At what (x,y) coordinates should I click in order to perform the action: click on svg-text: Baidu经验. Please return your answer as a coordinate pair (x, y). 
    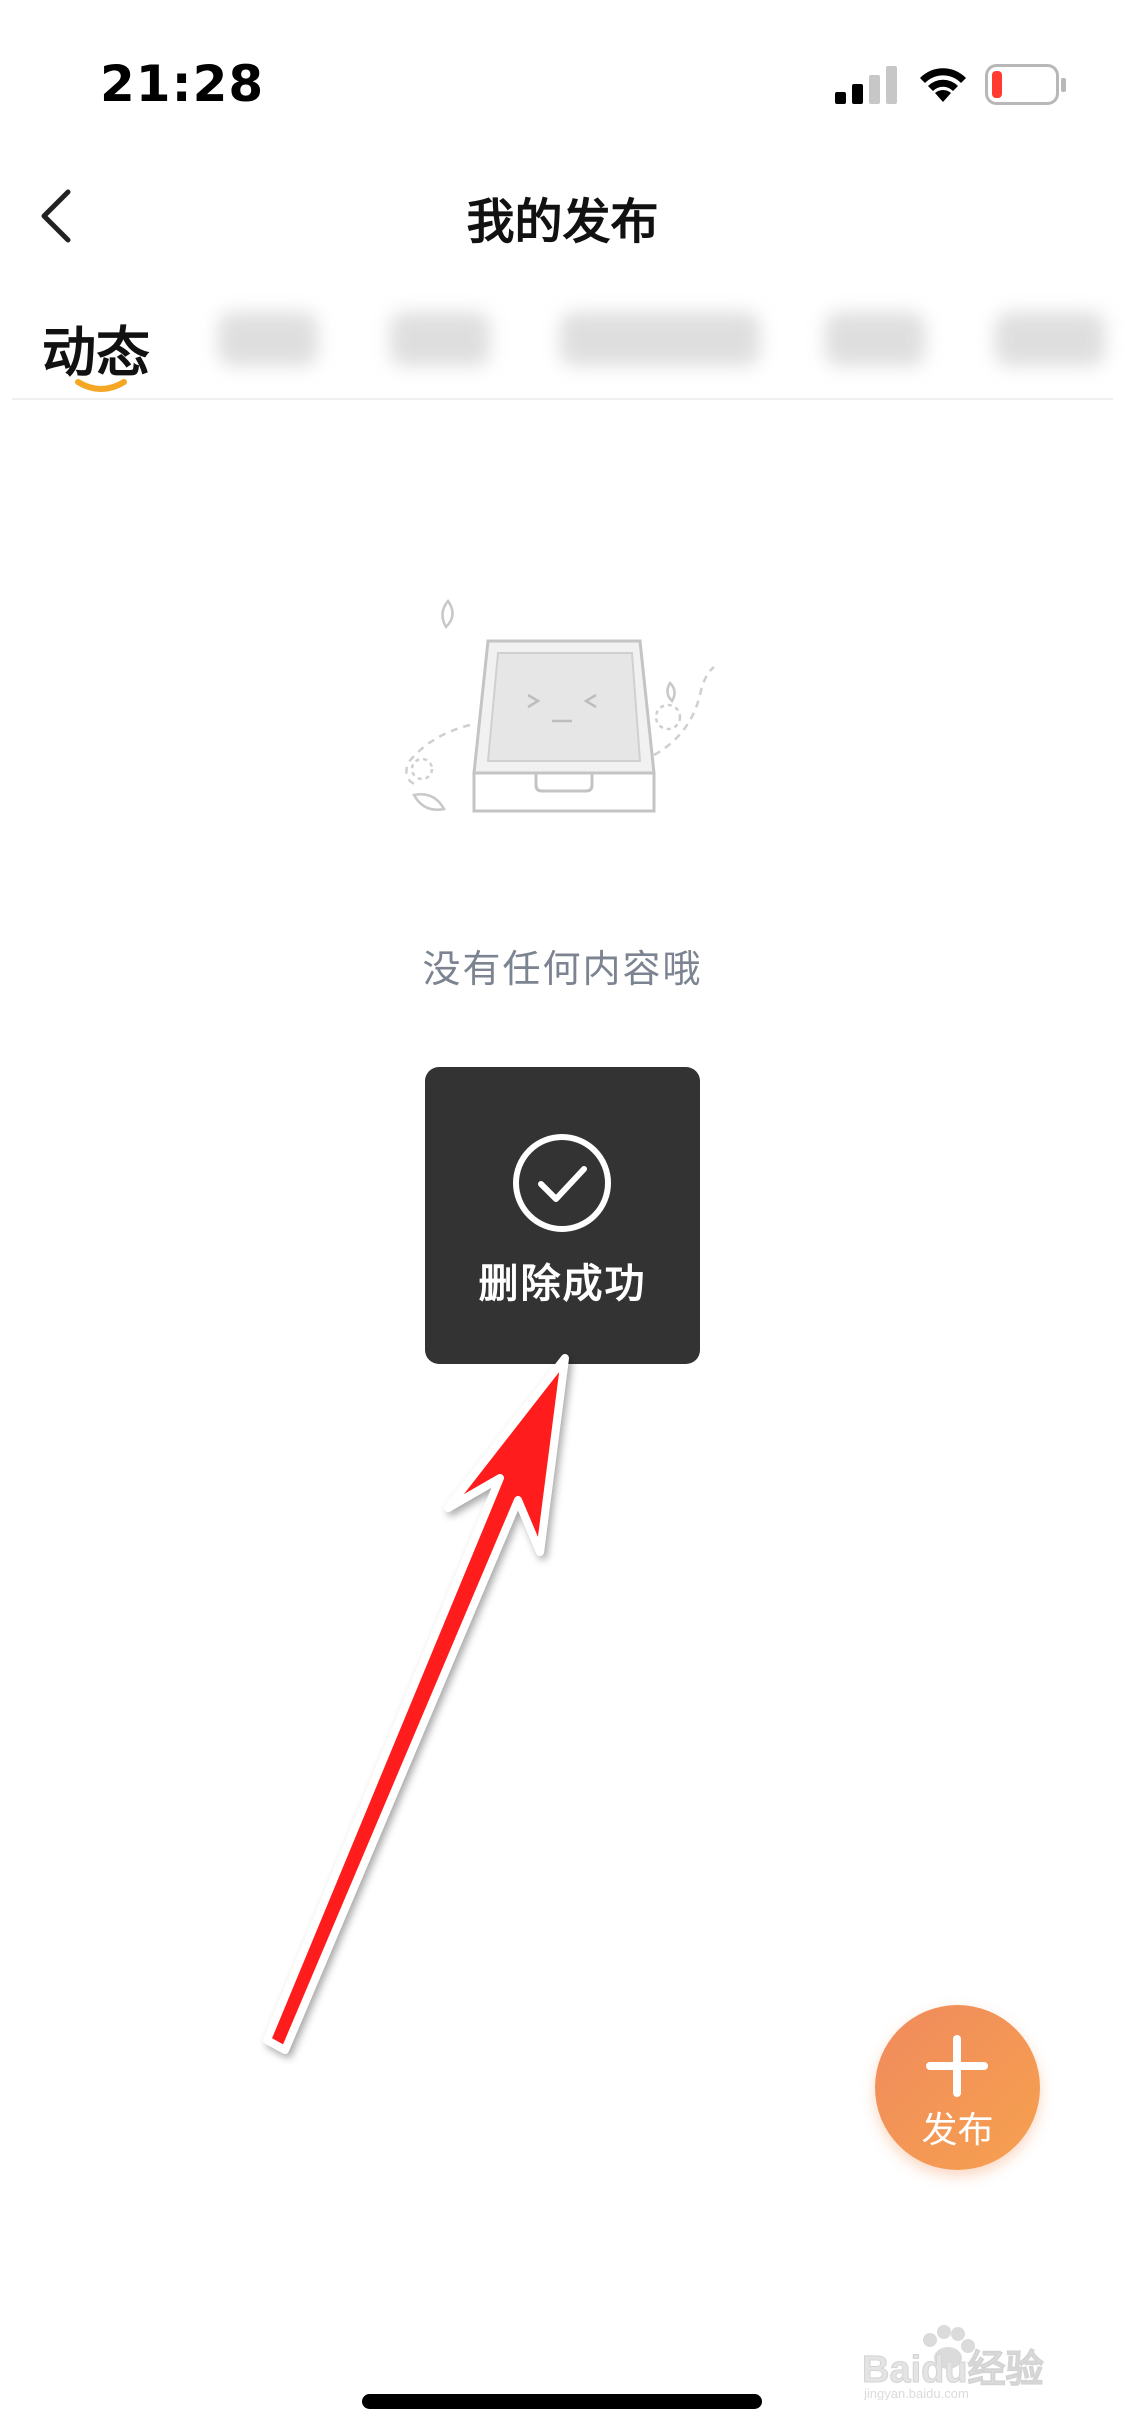
    Looking at the image, I should click on (953, 2370).